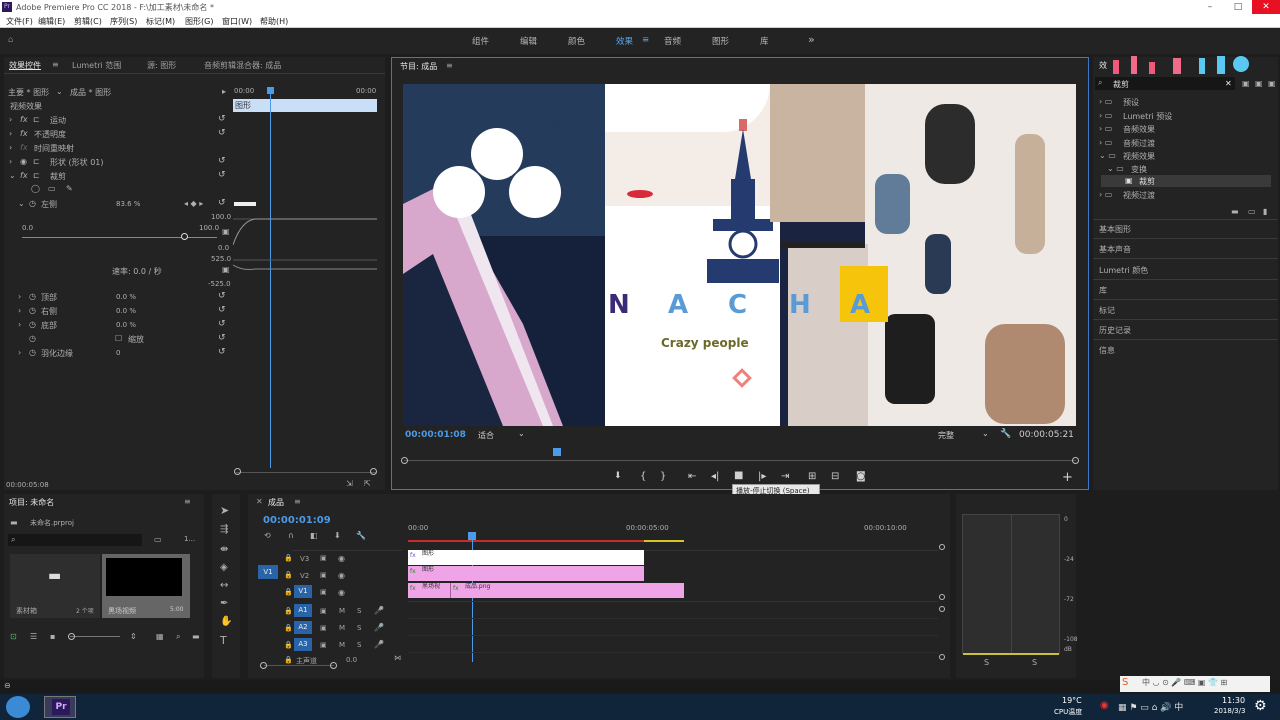  What do you see at coordinates (33, 636) in the screenshot?
I see `list-view-icon: ☰` at bounding box center [33, 636].